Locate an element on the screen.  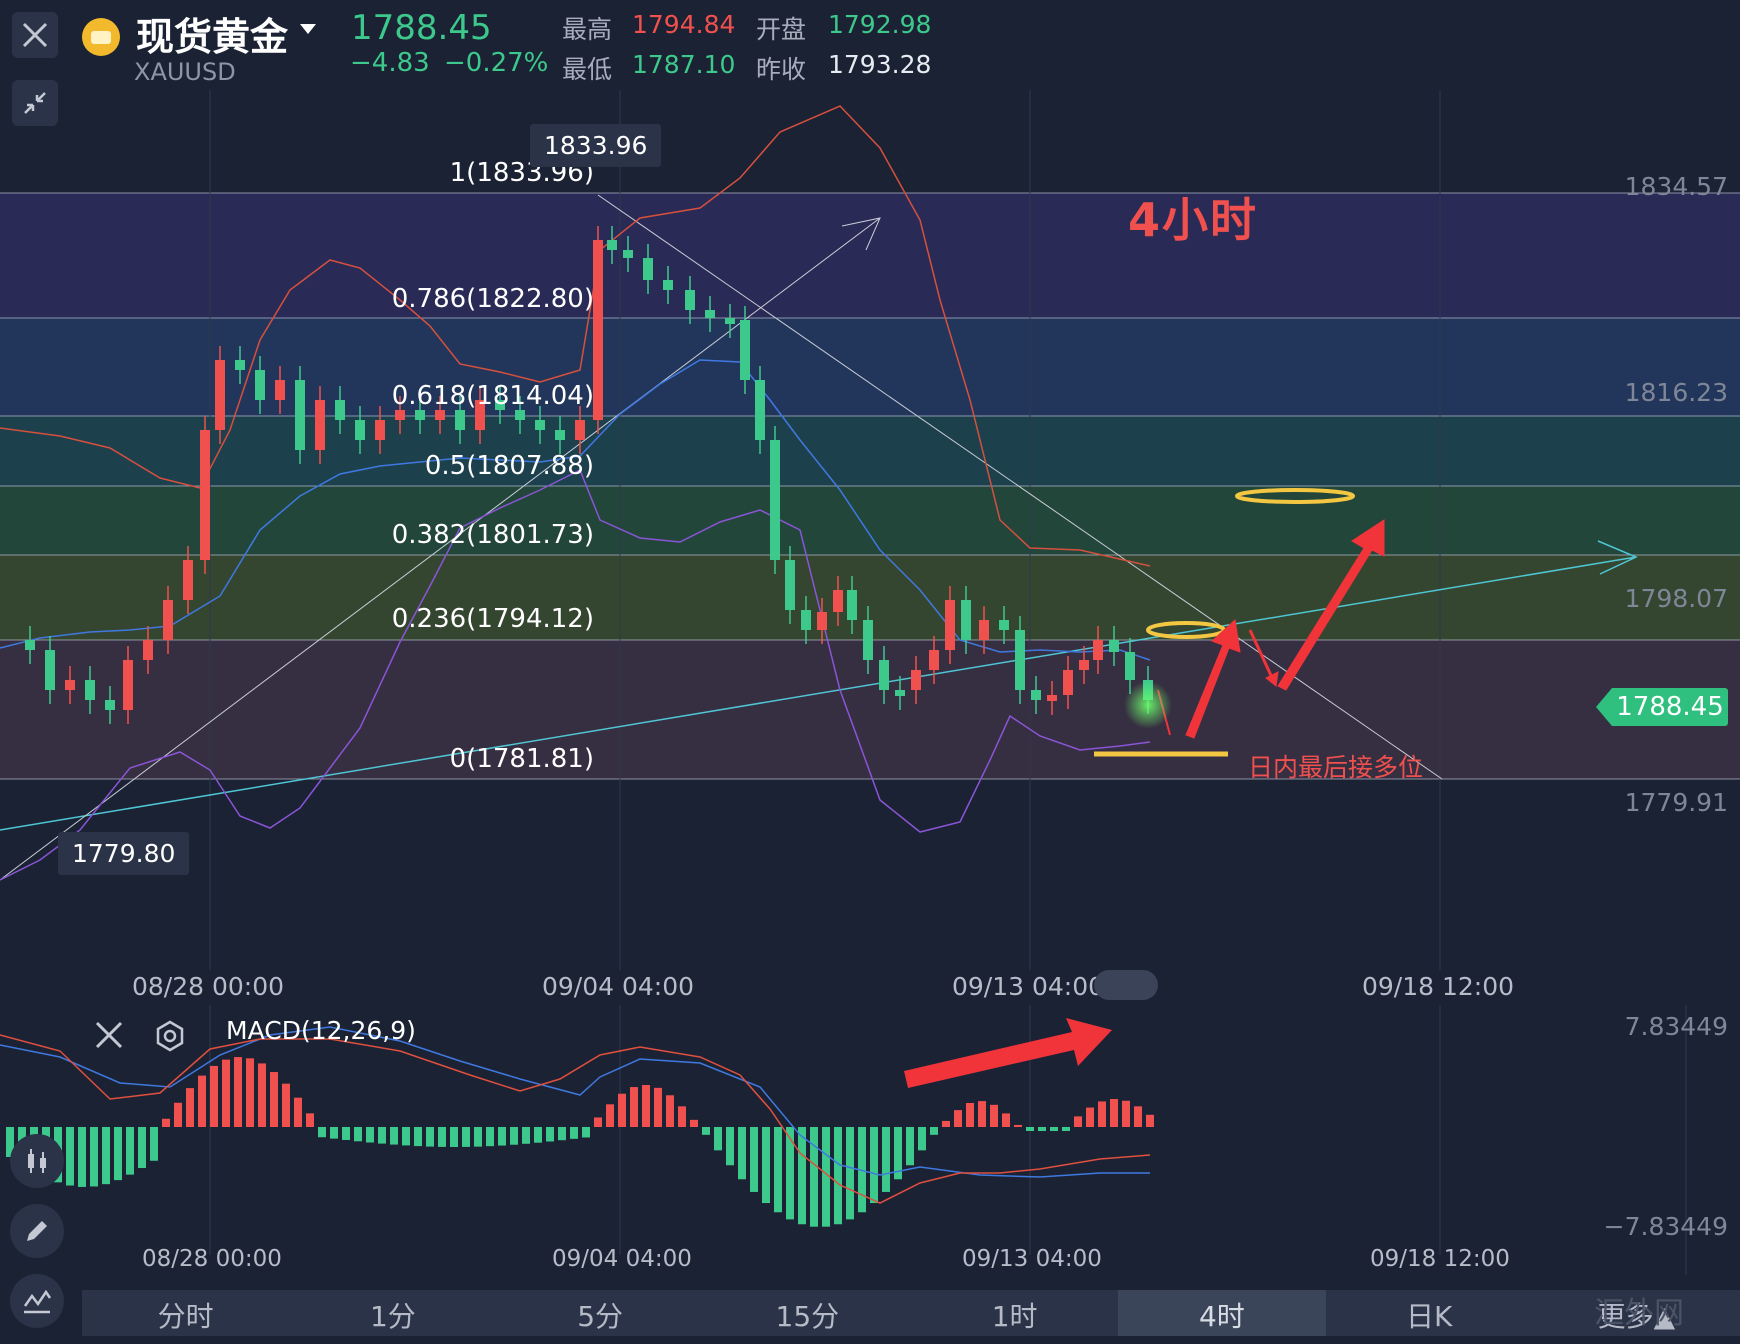
macd-close-button is located at coordinates (109, 1037).